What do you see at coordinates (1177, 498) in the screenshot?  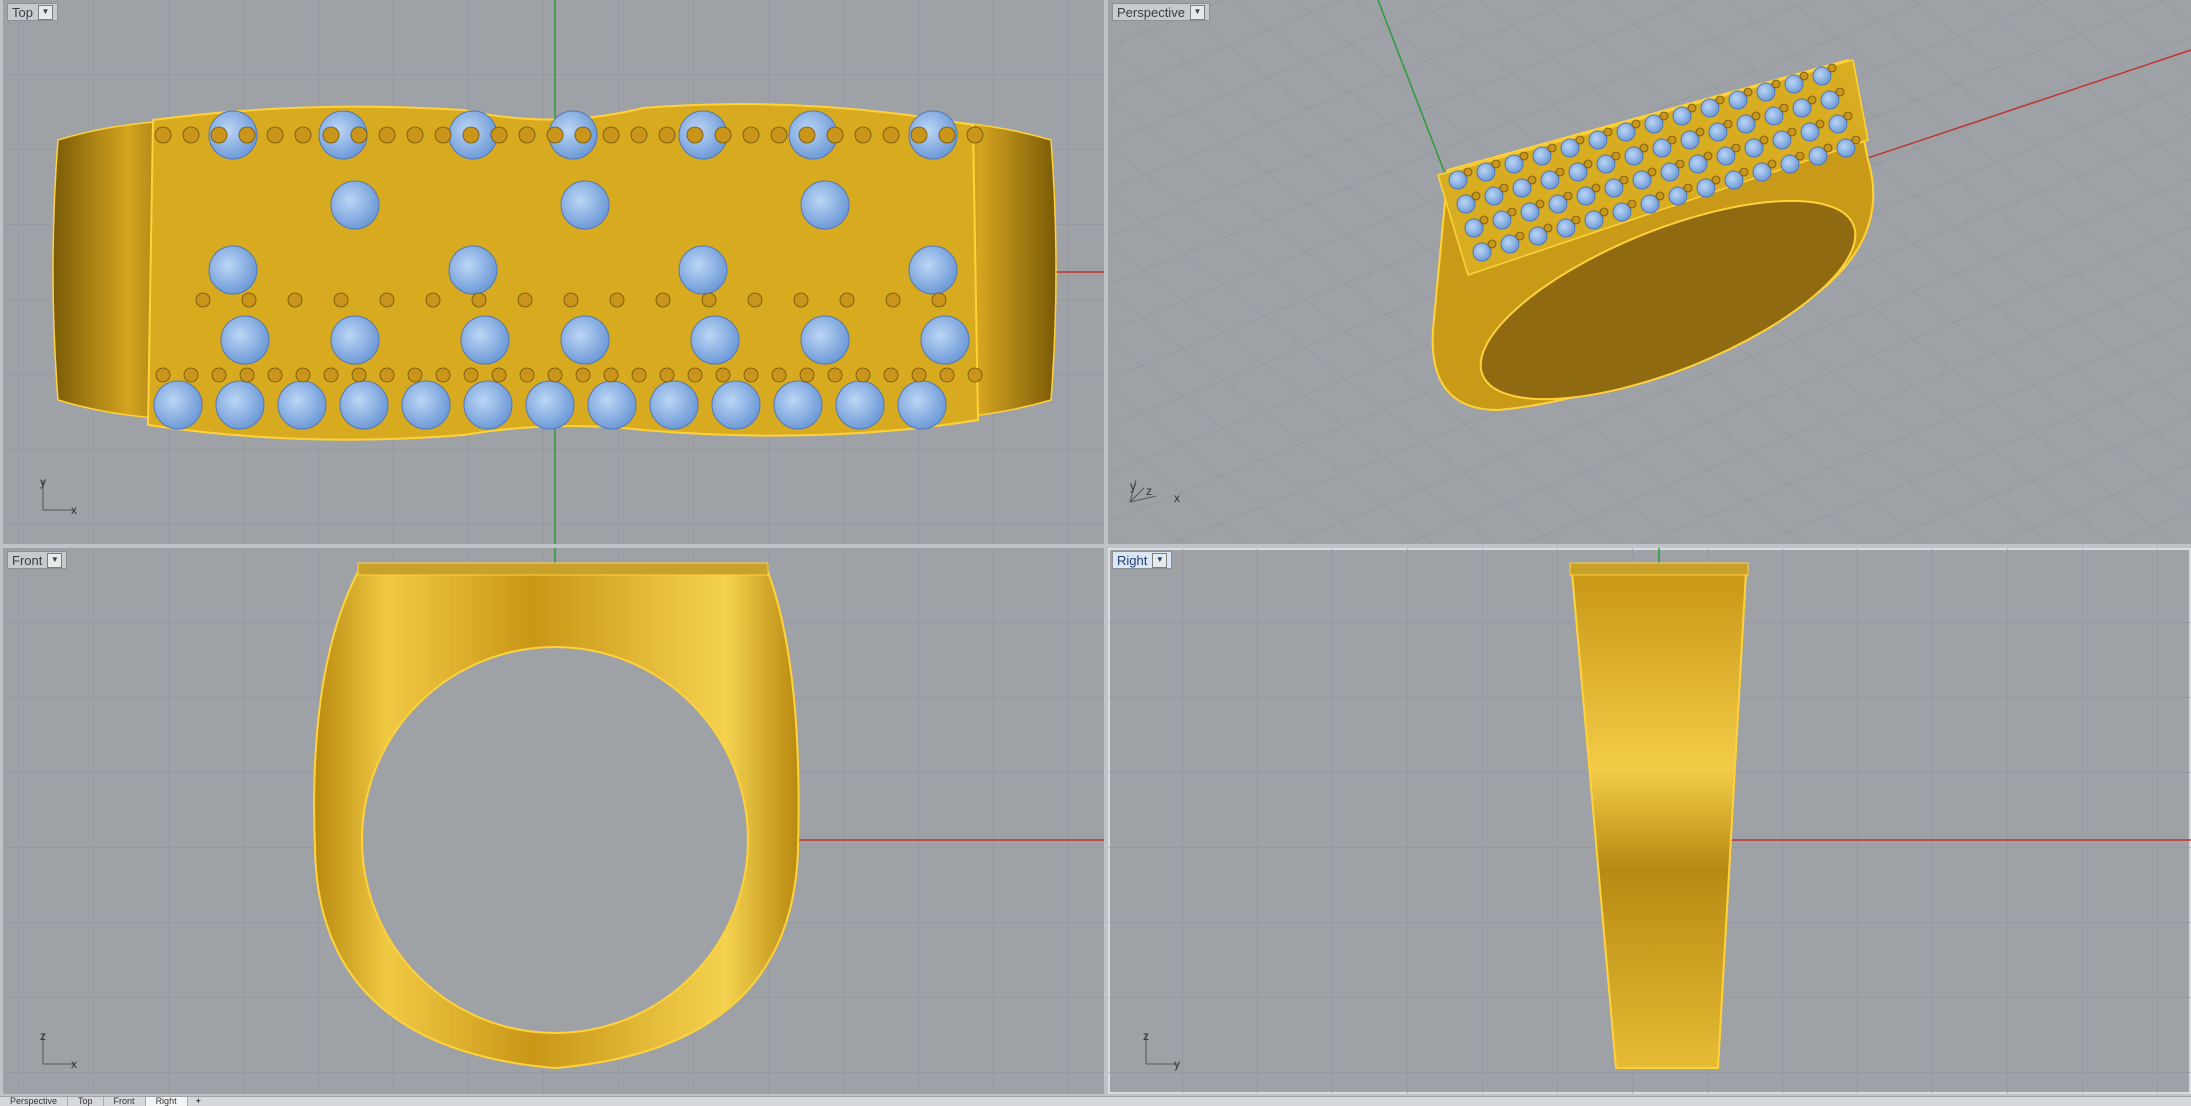 I see `axis-label-3: x` at bounding box center [1177, 498].